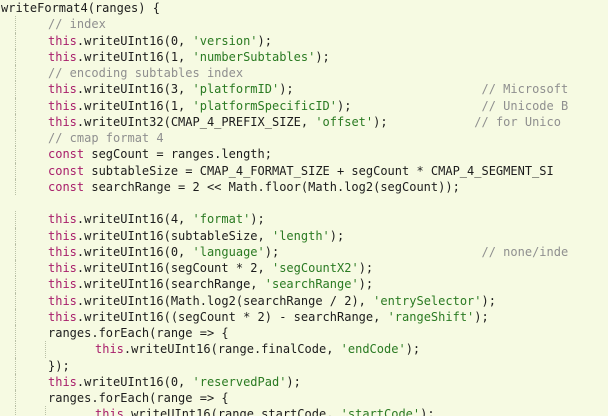 The height and width of the screenshot is (416, 608). What do you see at coordinates (380, 411) in the screenshot?
I see `code-token: 'startCode'` at bounding box center [380, 411].